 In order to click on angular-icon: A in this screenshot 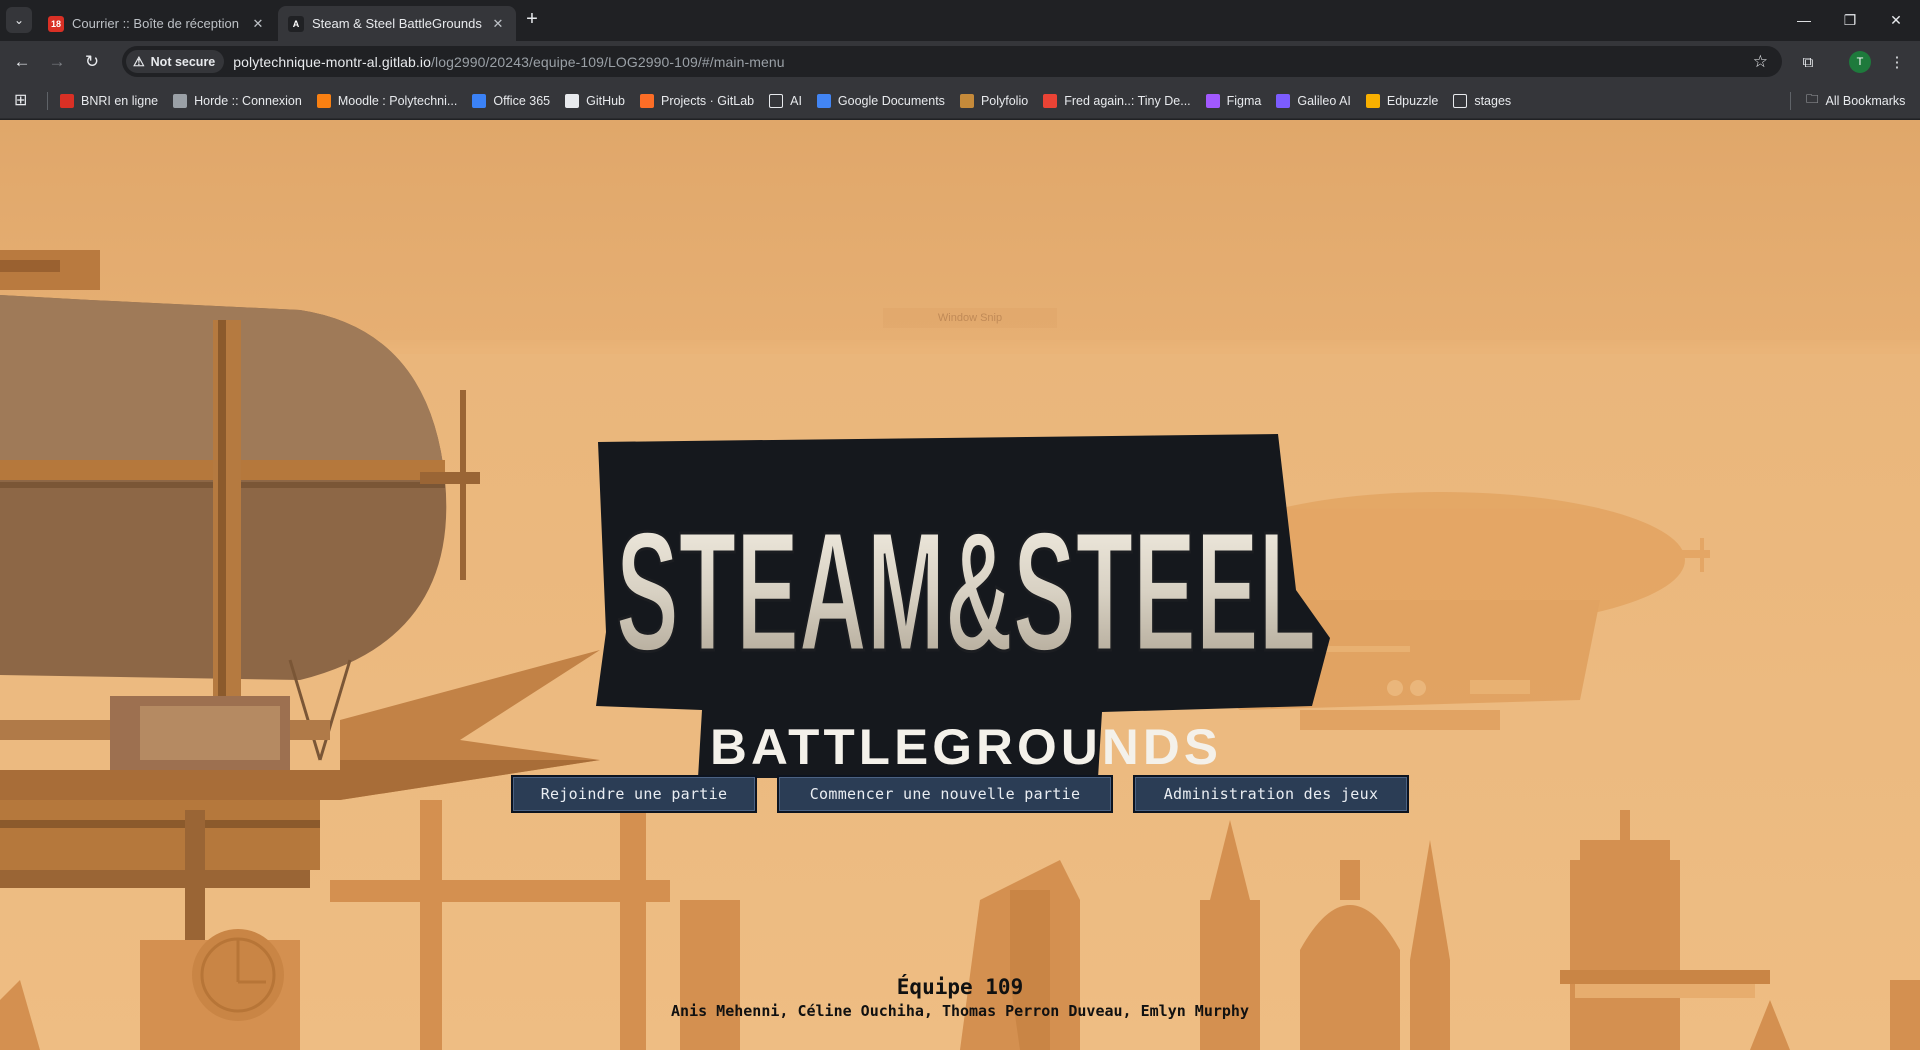, I will do `click(296, 23)`.